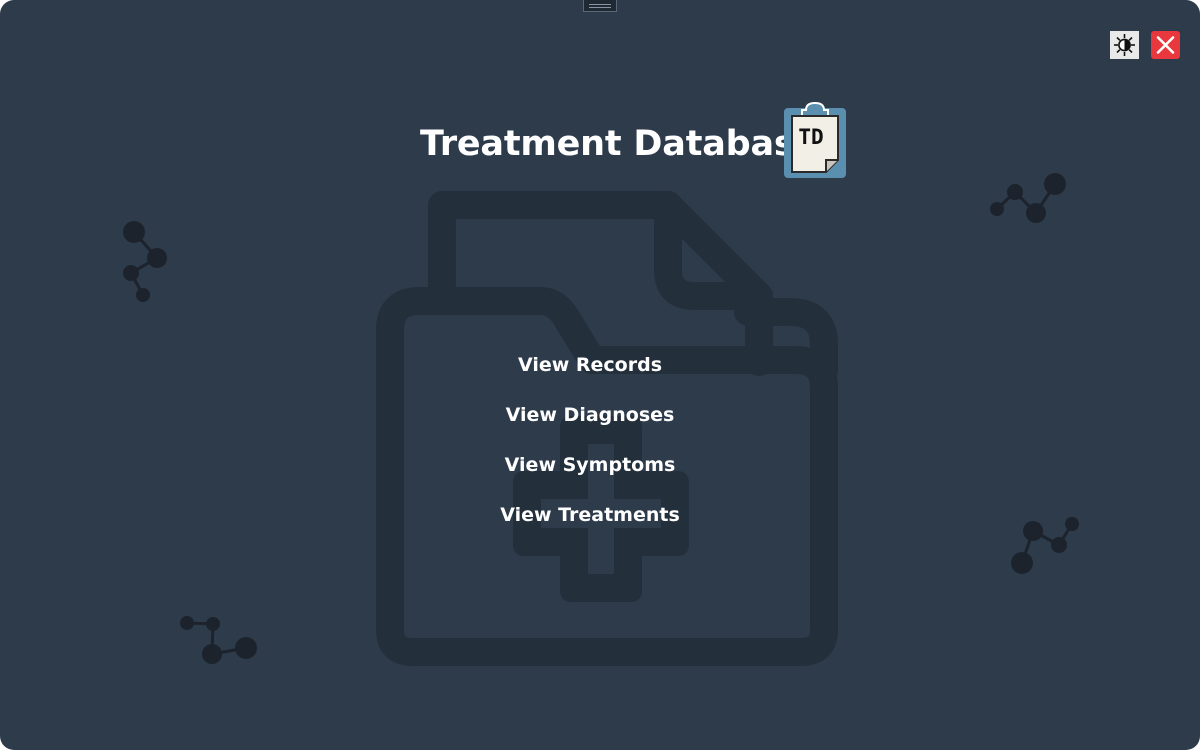  I want to click on app-title: Treatment Database, so click(619, 144).